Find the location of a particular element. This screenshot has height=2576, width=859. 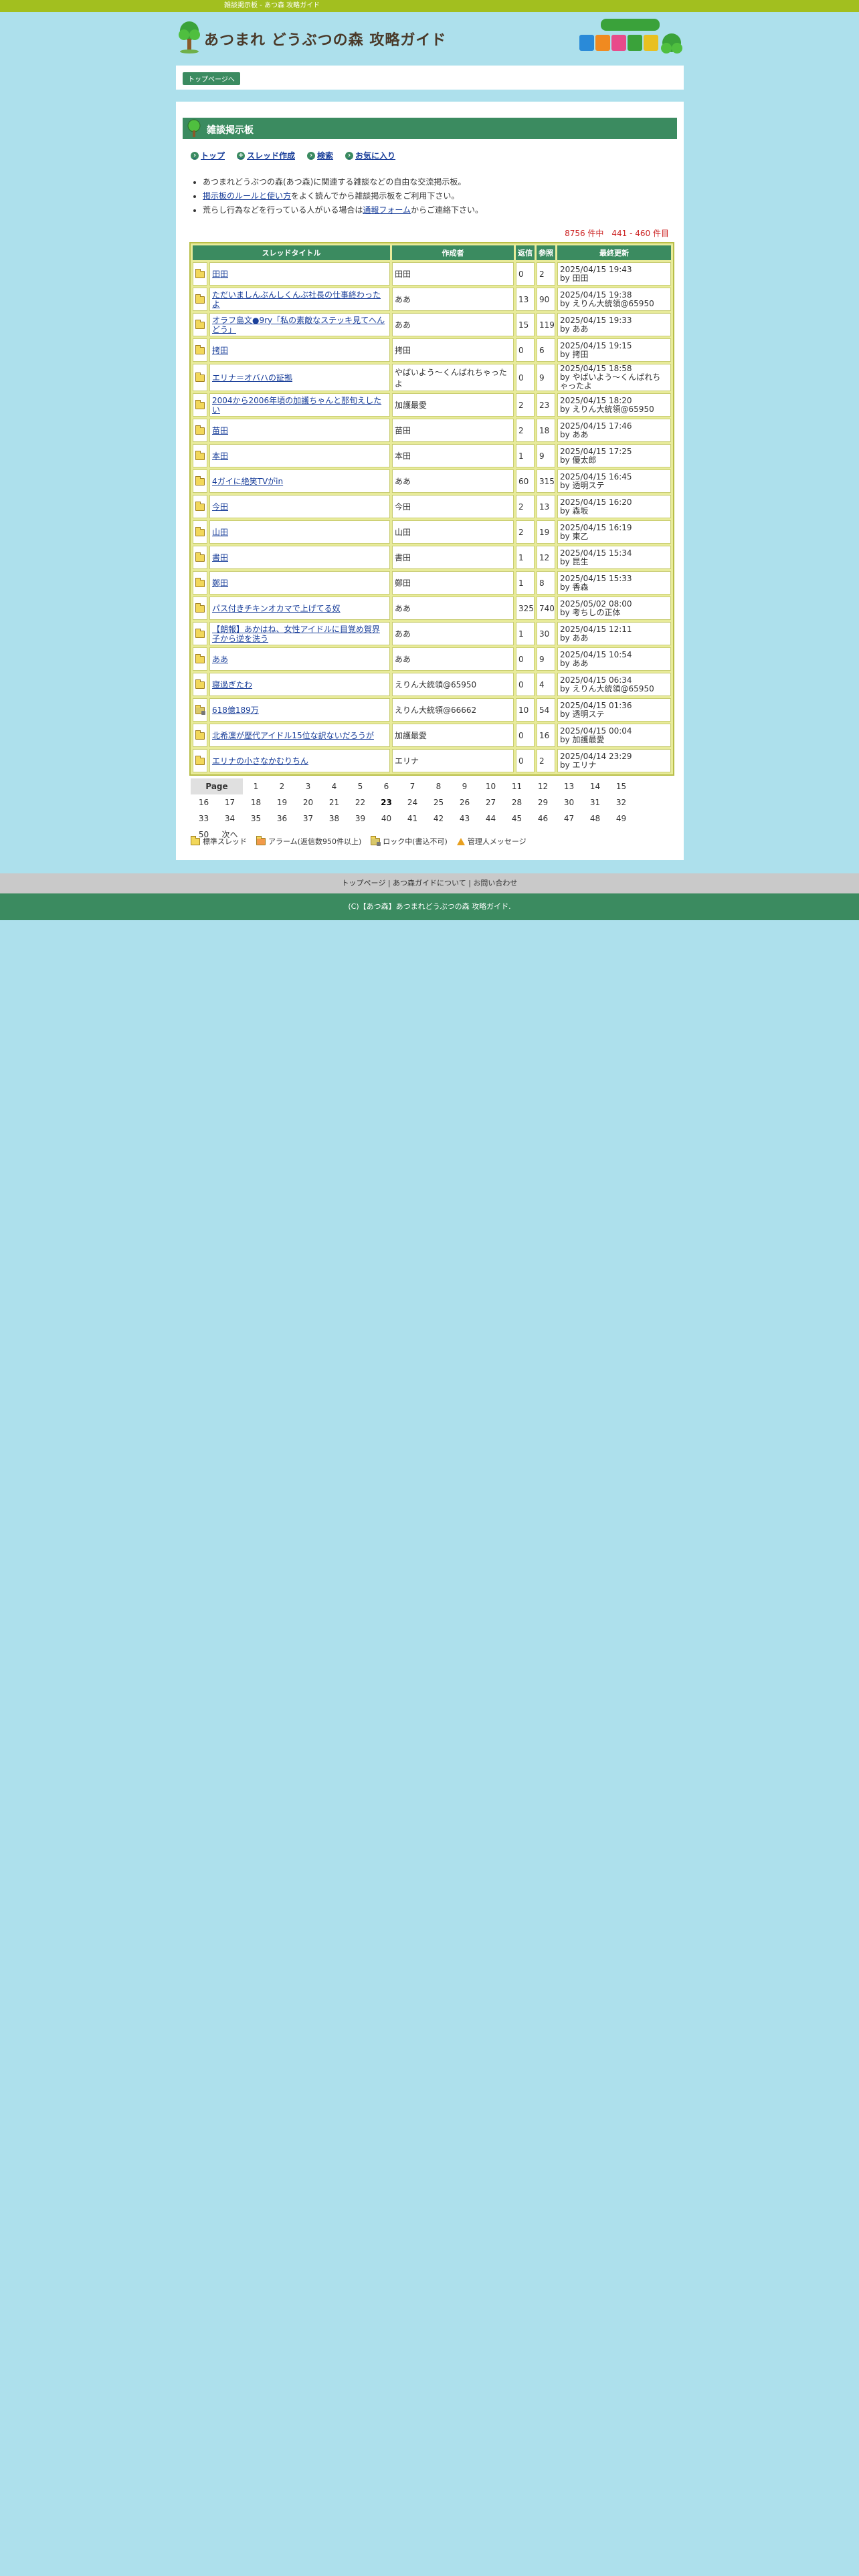

page-link: 24 is located at coordinates (412, 802).